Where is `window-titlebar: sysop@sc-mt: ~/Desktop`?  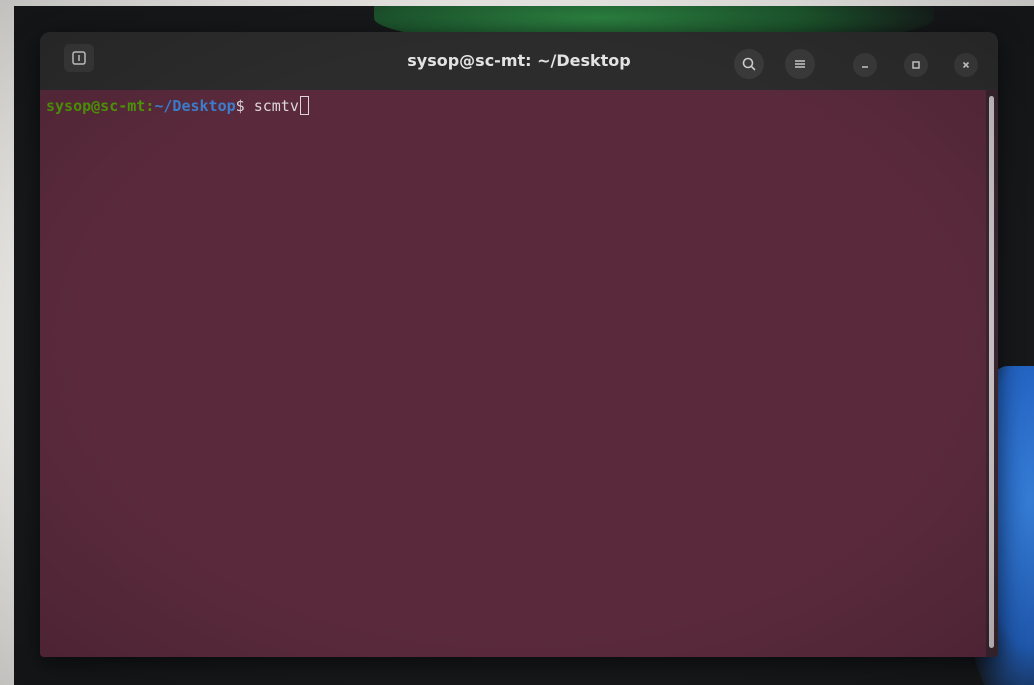
window-titlebar: sysop@sc-mt: ~/Desktop is located at coordinates (519, 61).